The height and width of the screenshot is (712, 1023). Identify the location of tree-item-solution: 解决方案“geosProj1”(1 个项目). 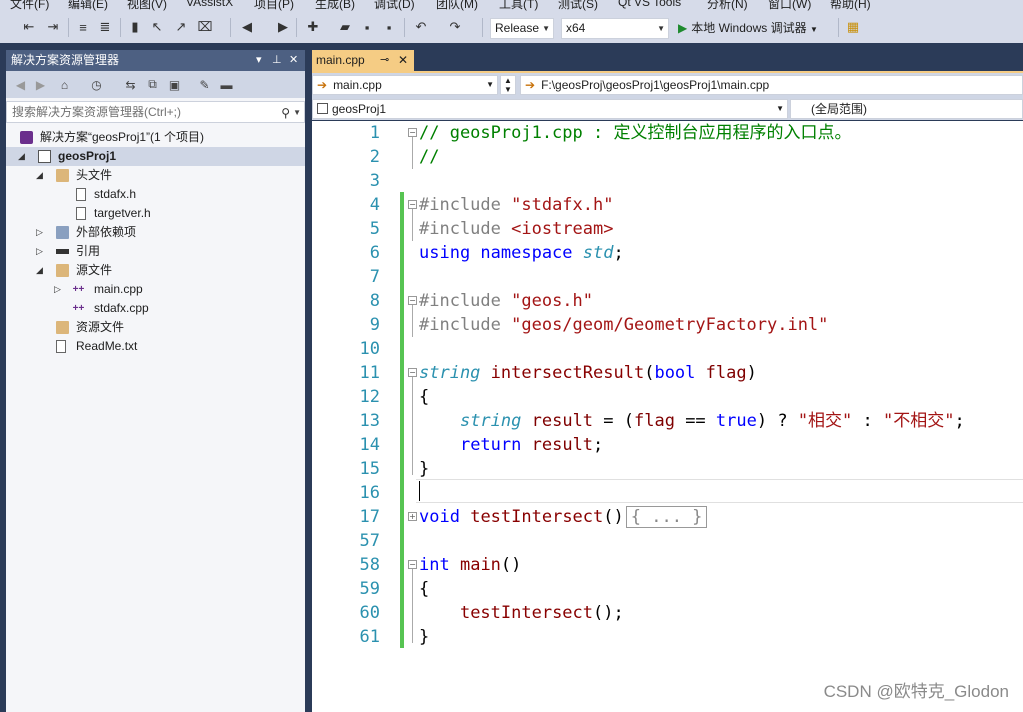
(155, 137).